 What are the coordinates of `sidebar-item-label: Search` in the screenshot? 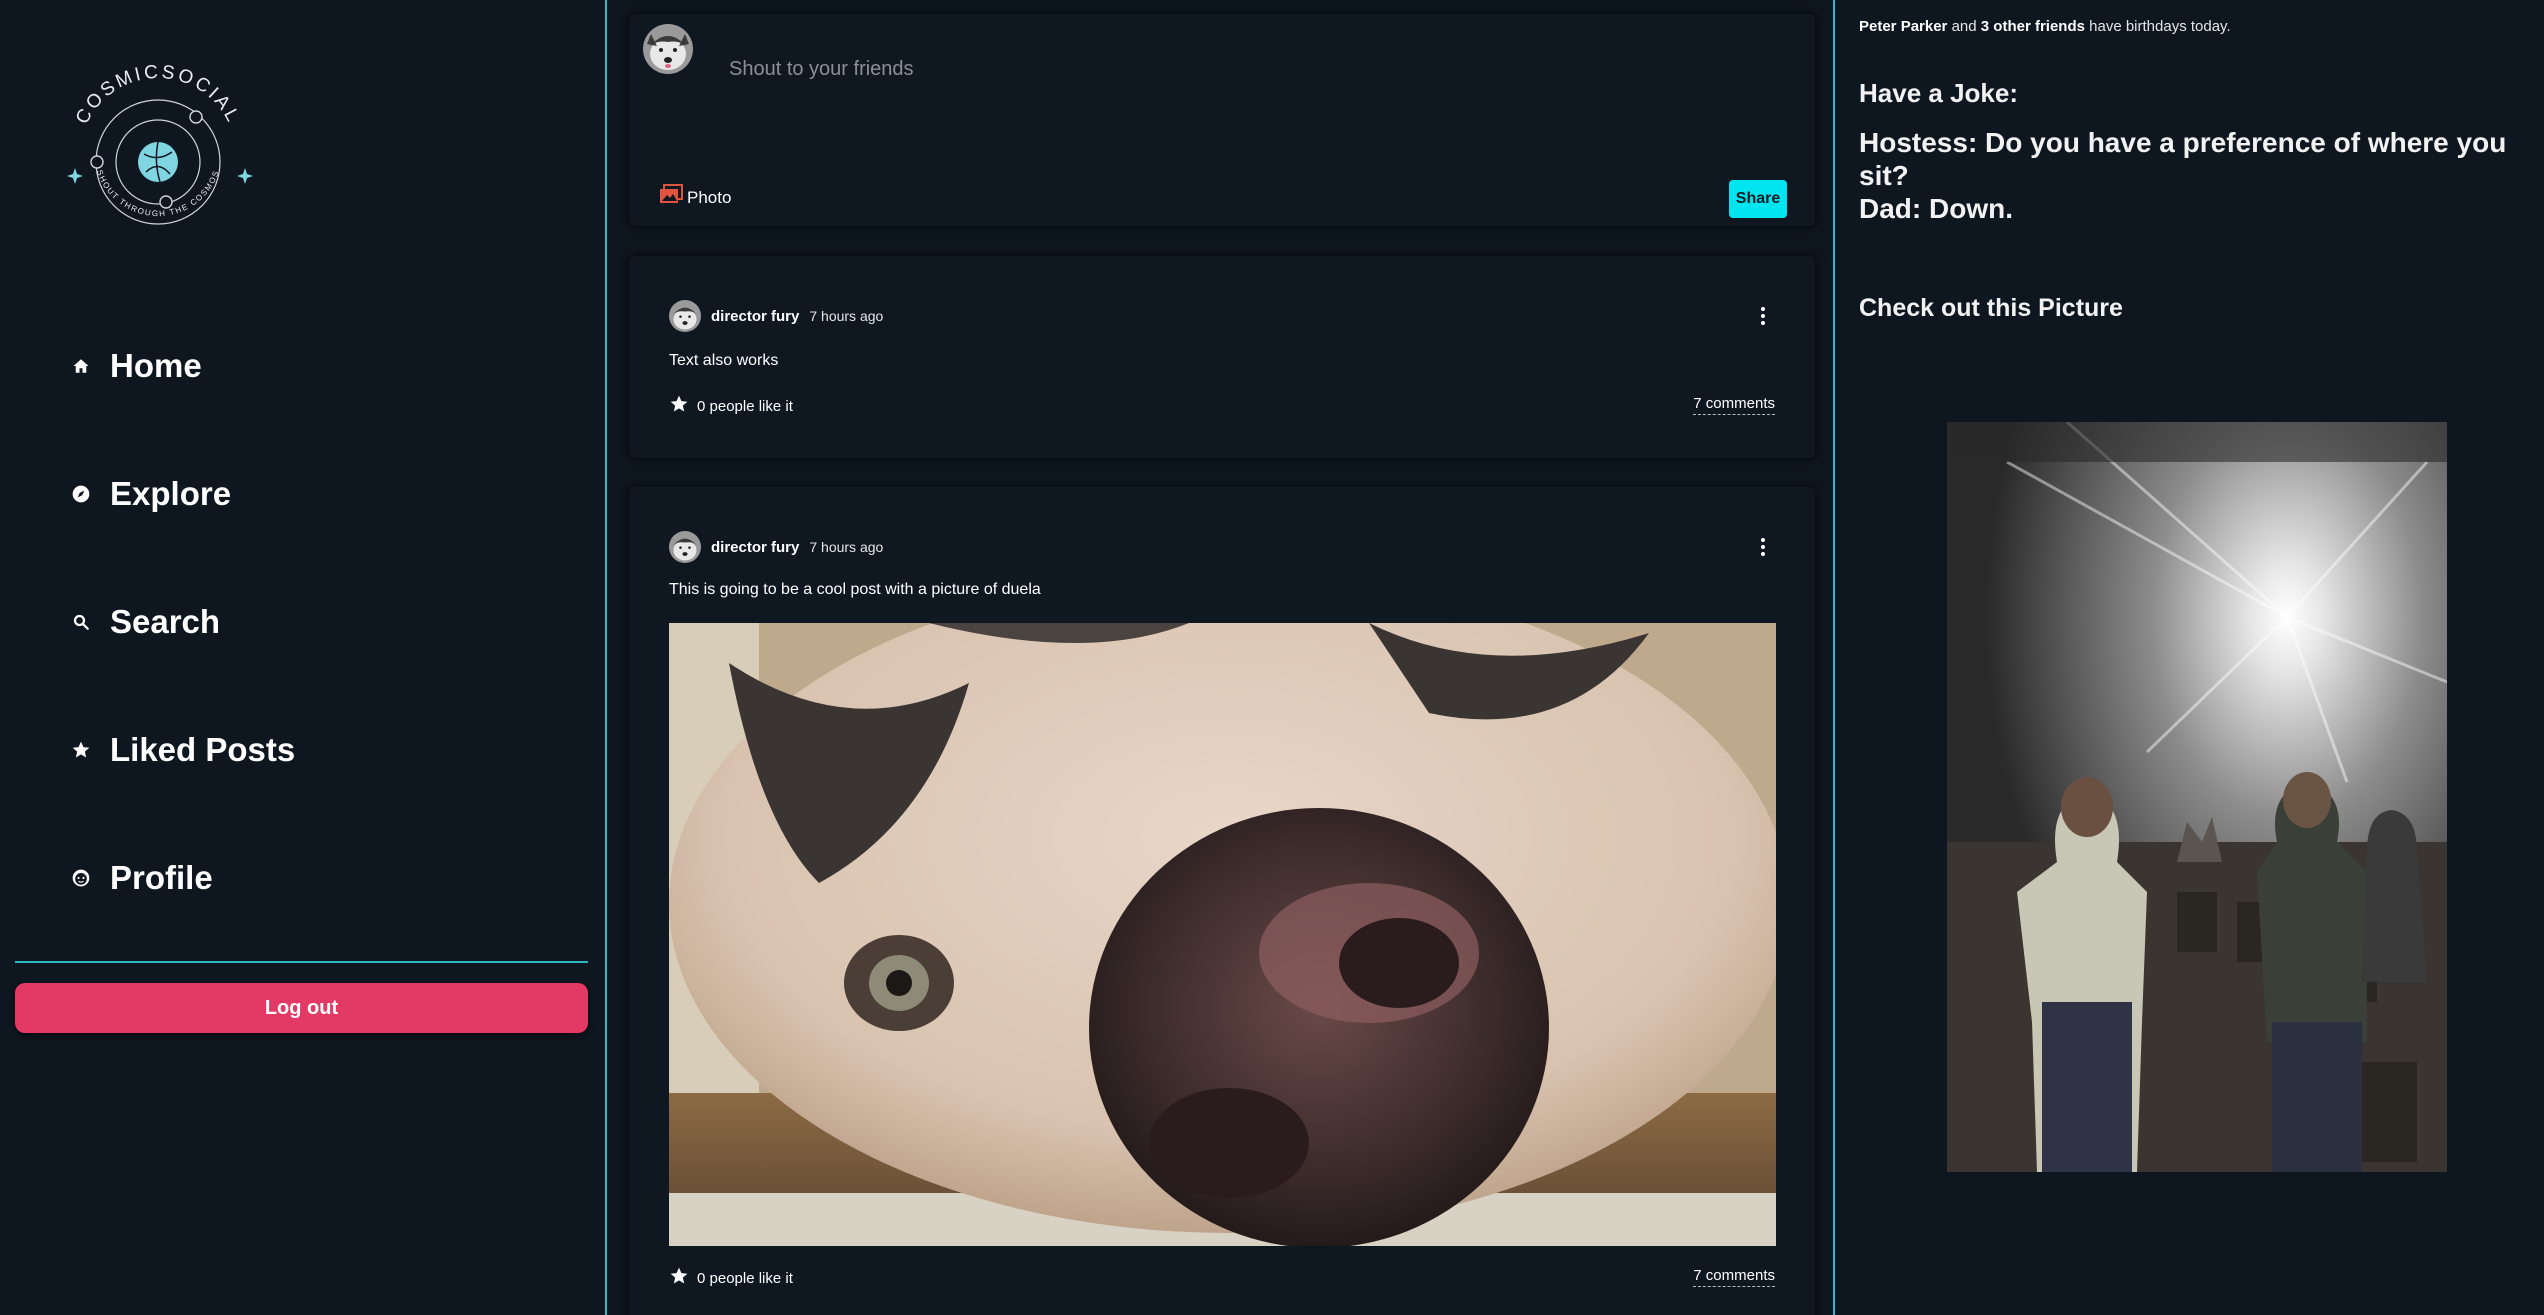 It's located at (165, 621).